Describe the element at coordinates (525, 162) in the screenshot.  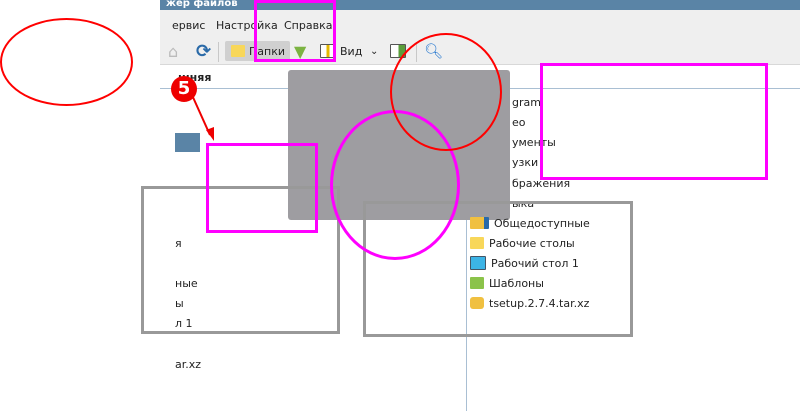
I see `list-item: узки` at that location.